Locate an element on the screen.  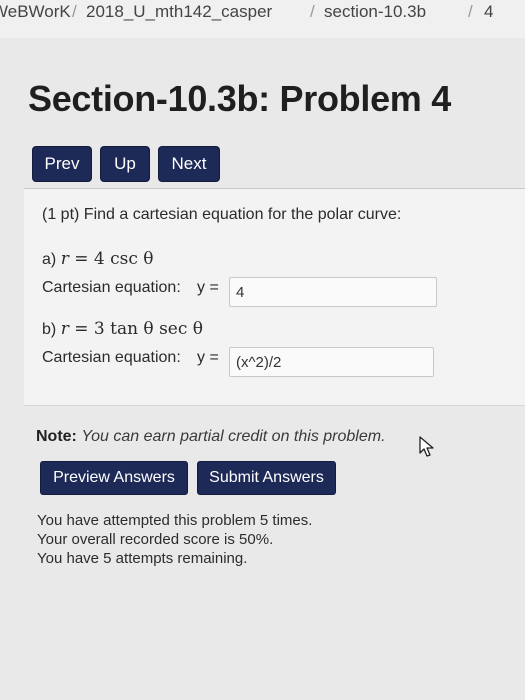
submit-answers-button: Submit Answers is located at coordinates (266, 478).